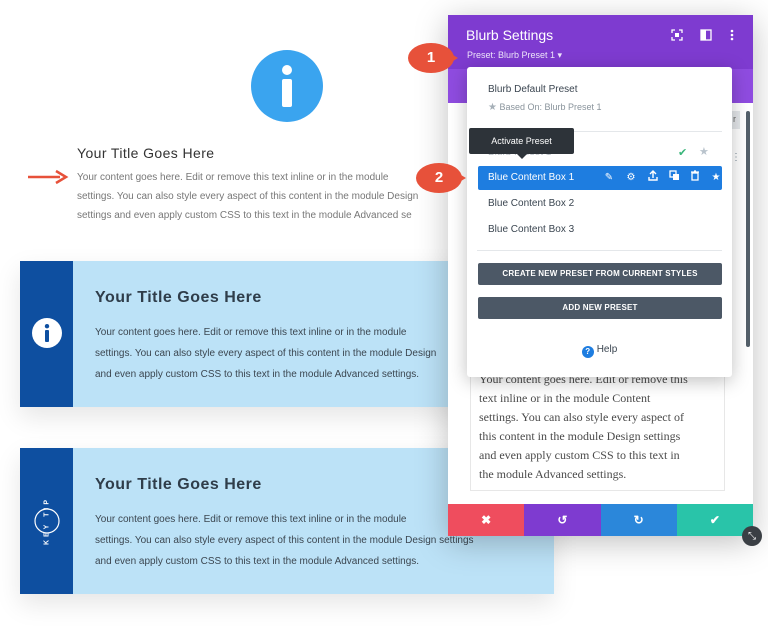  I want to click on preset-item: Blue Content Box 2, so click(531, 203).